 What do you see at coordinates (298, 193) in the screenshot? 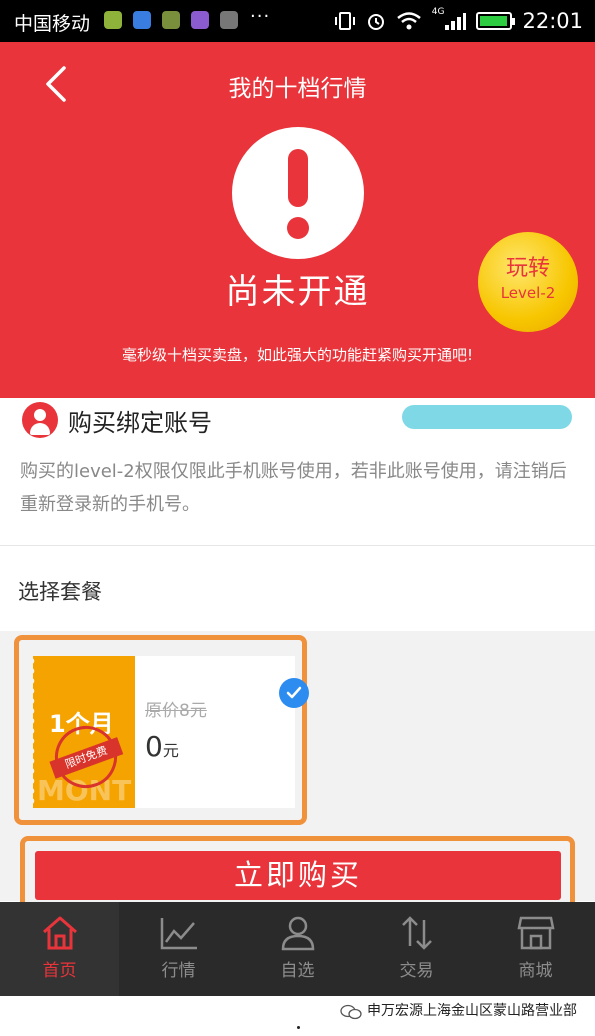
I see `alert-icon` at bounding box center [298, 193].